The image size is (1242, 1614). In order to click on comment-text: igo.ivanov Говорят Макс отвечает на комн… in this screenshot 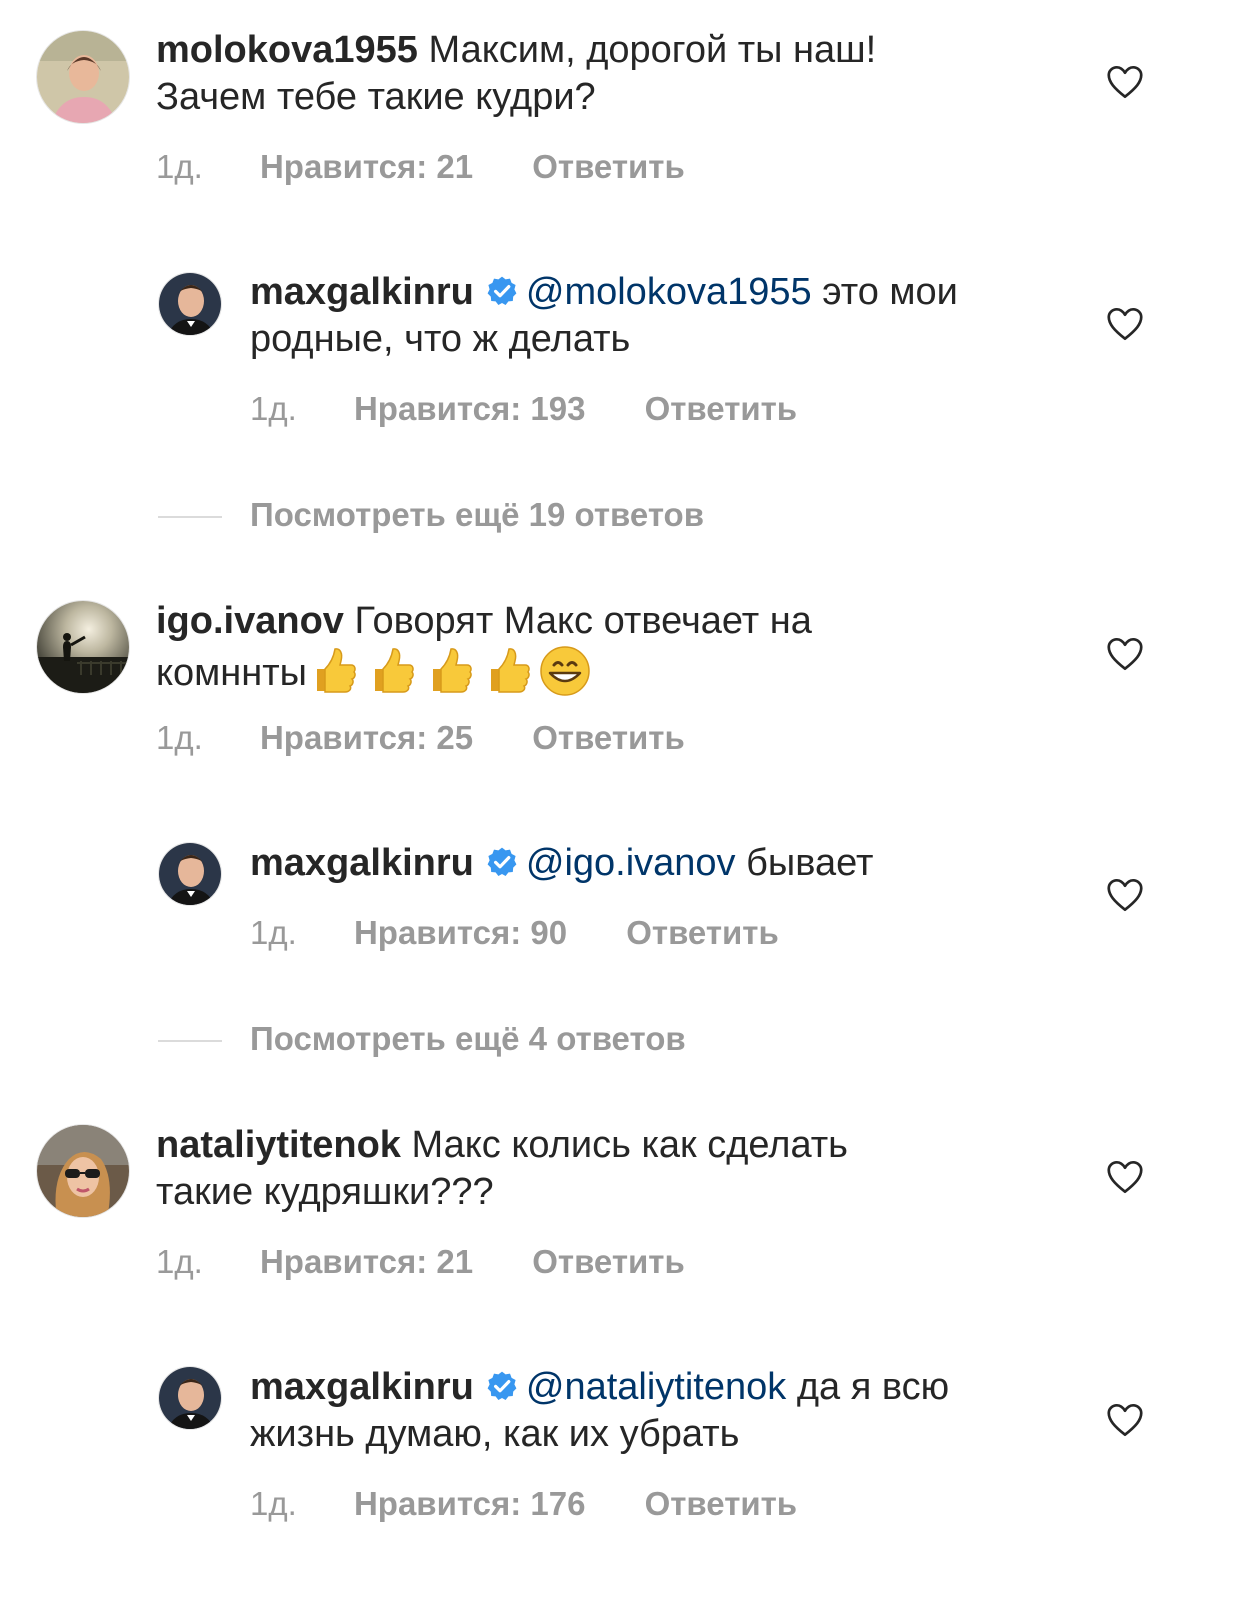, I will do `click(484, 647)`.